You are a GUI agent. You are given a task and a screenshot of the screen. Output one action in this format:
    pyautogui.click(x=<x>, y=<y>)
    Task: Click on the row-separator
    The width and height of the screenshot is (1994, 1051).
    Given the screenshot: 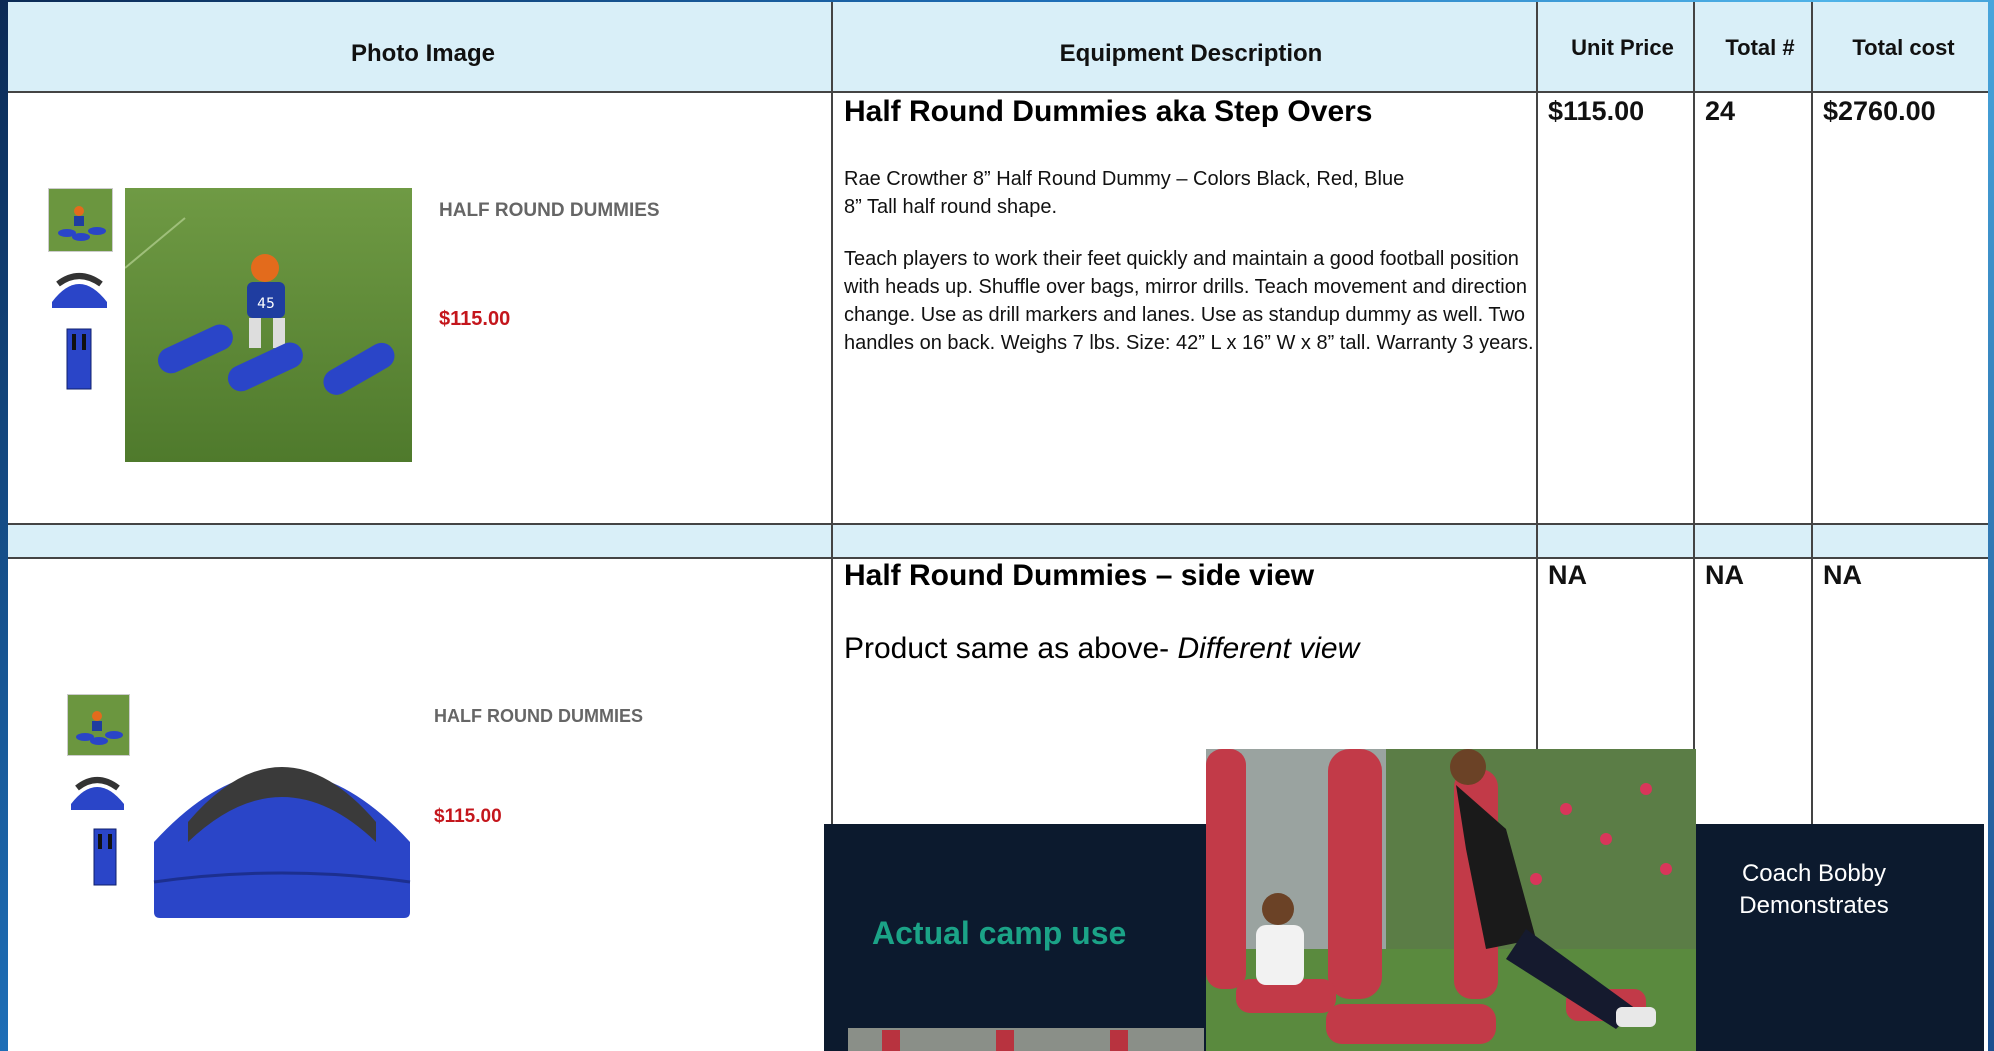 What is the action you would take?
    pyautogui.click(x=998, y=541)
    